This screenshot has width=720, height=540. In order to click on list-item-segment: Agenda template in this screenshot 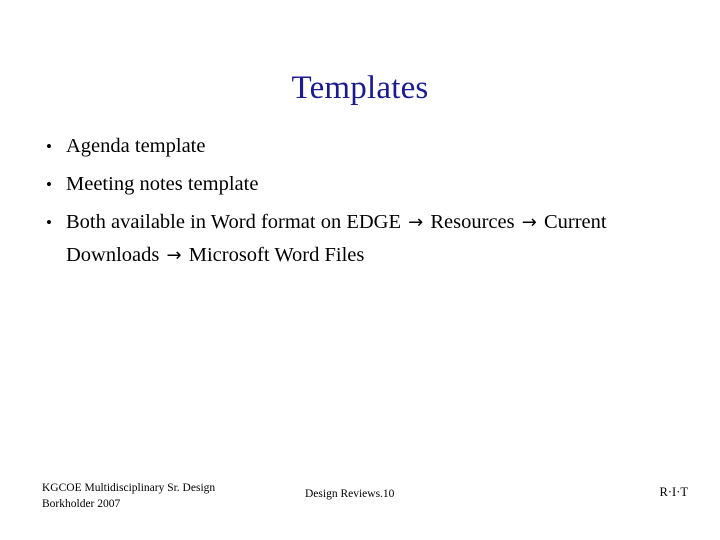, I will do `click(136, 146)`.